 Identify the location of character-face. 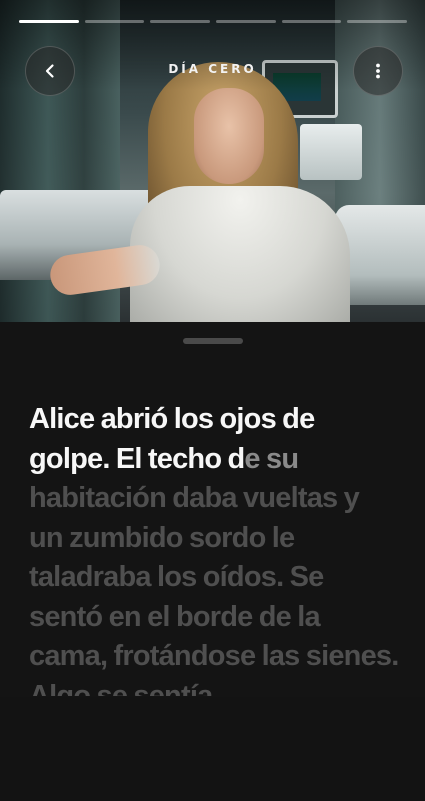
(229, 136).